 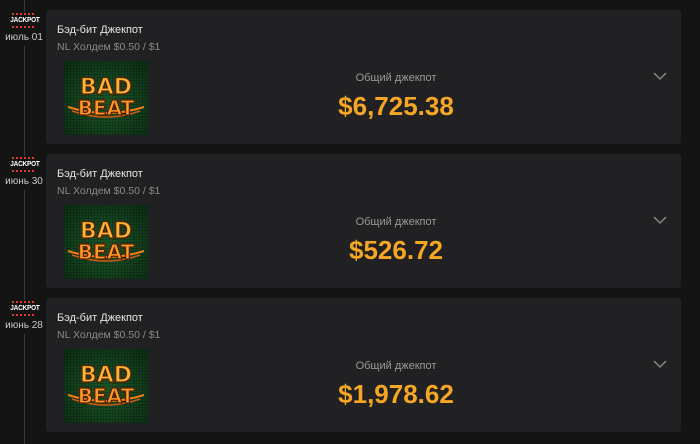 I want to click on jackpot-badge: JACKPOT июнь 30, so click(x=24, y=173).